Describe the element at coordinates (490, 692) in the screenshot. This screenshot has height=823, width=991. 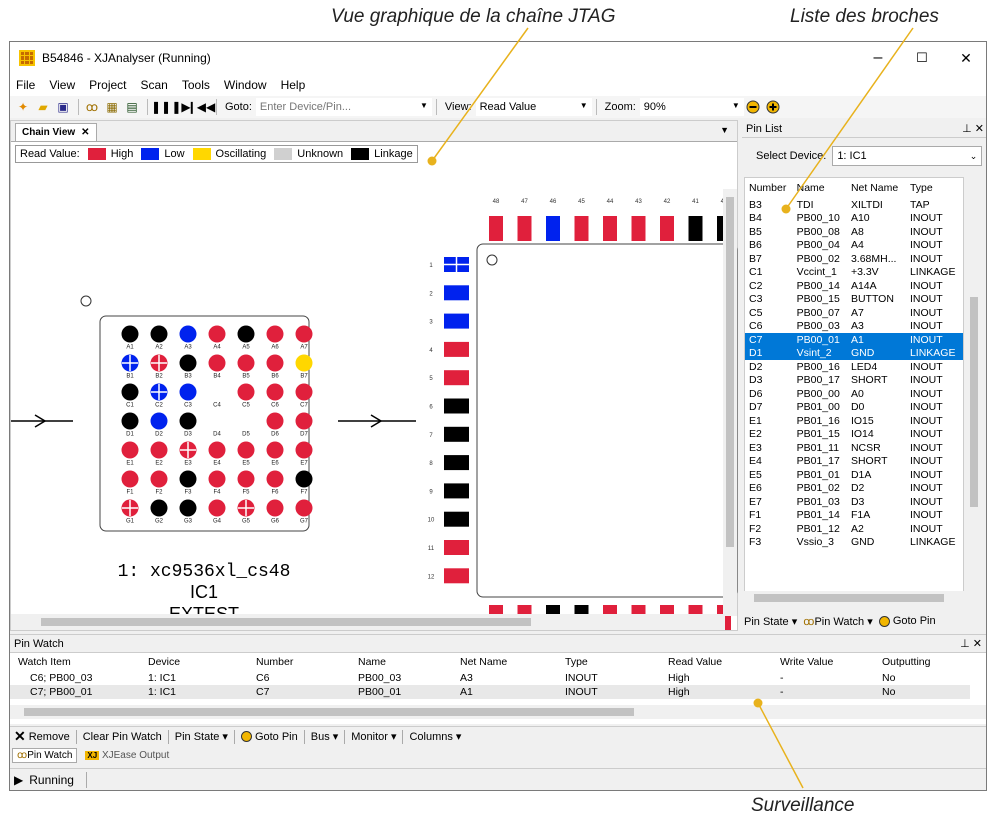
I see `pin-watch-row: C7; PB00_01 1: IC1 C7 PB00_01 A1 INOUT High - No` at that location.